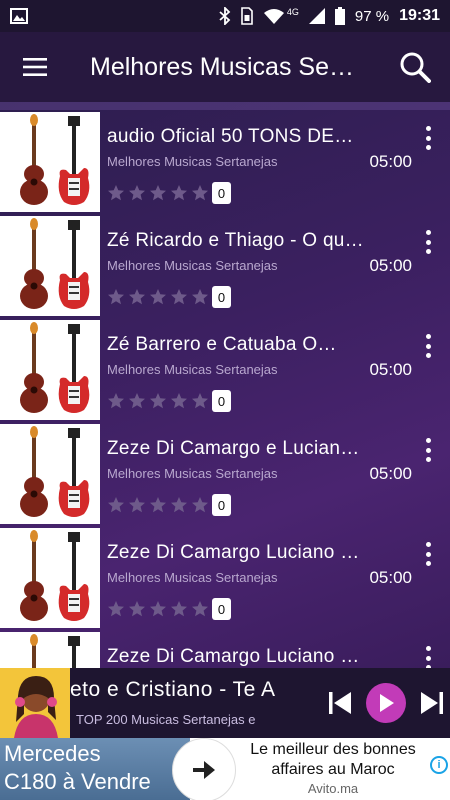 This screenshot has height=800, width=450. What do you see at coordinates (166, 719) in the screenshot?
I see `player-track-subtitle: TOP 200 Musicas Sertanejas e` at bounding box center [166, 719].